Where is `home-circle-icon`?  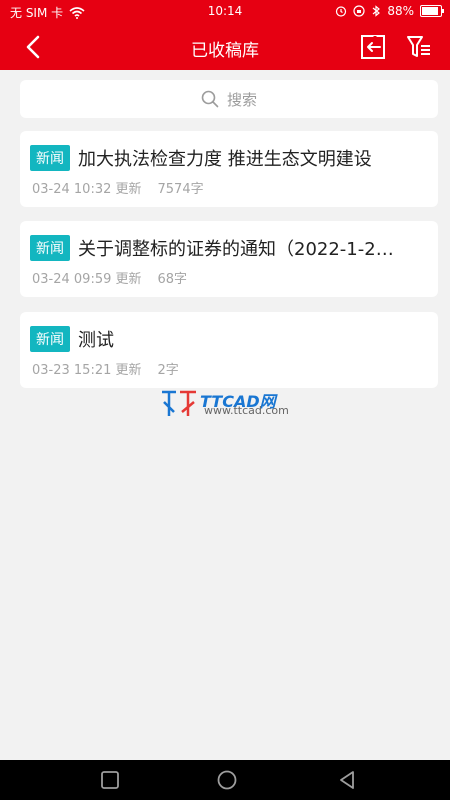 home-circle-icon is located at coordinates (227, 780).